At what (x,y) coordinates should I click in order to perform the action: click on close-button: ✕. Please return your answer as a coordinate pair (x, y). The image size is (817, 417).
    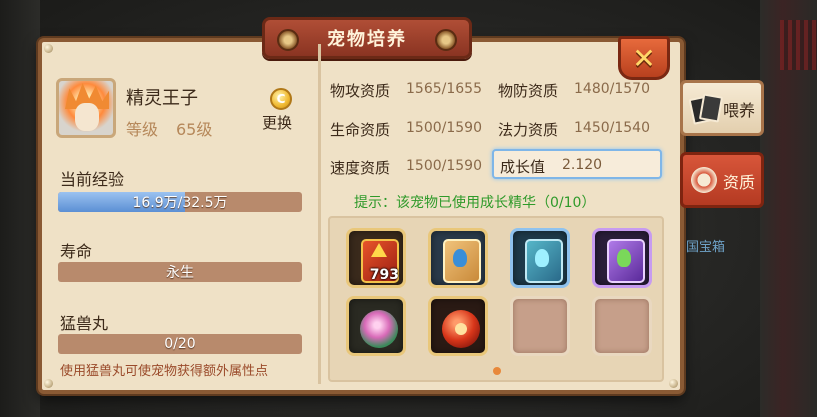
    Looking at the image, I should click on (644, 58).